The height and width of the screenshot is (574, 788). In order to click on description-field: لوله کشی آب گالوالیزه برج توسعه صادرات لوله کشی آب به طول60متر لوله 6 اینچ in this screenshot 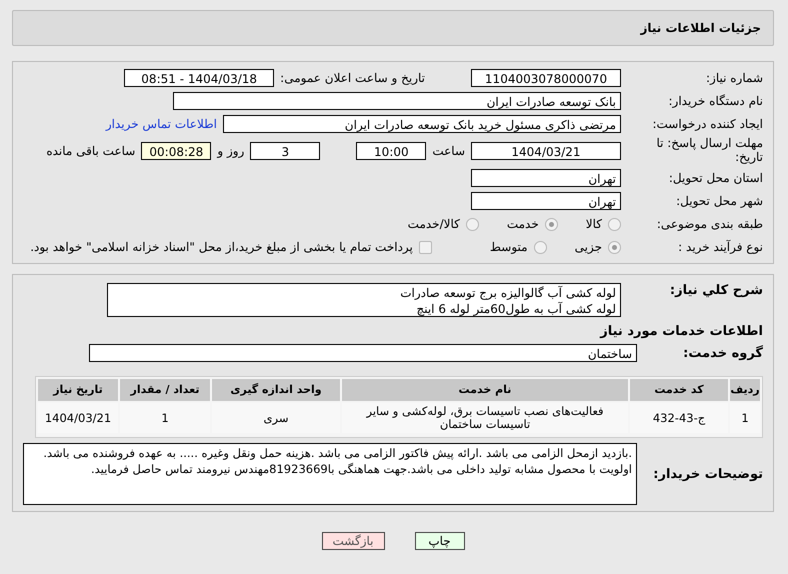, I will do `click(364, 300)`.